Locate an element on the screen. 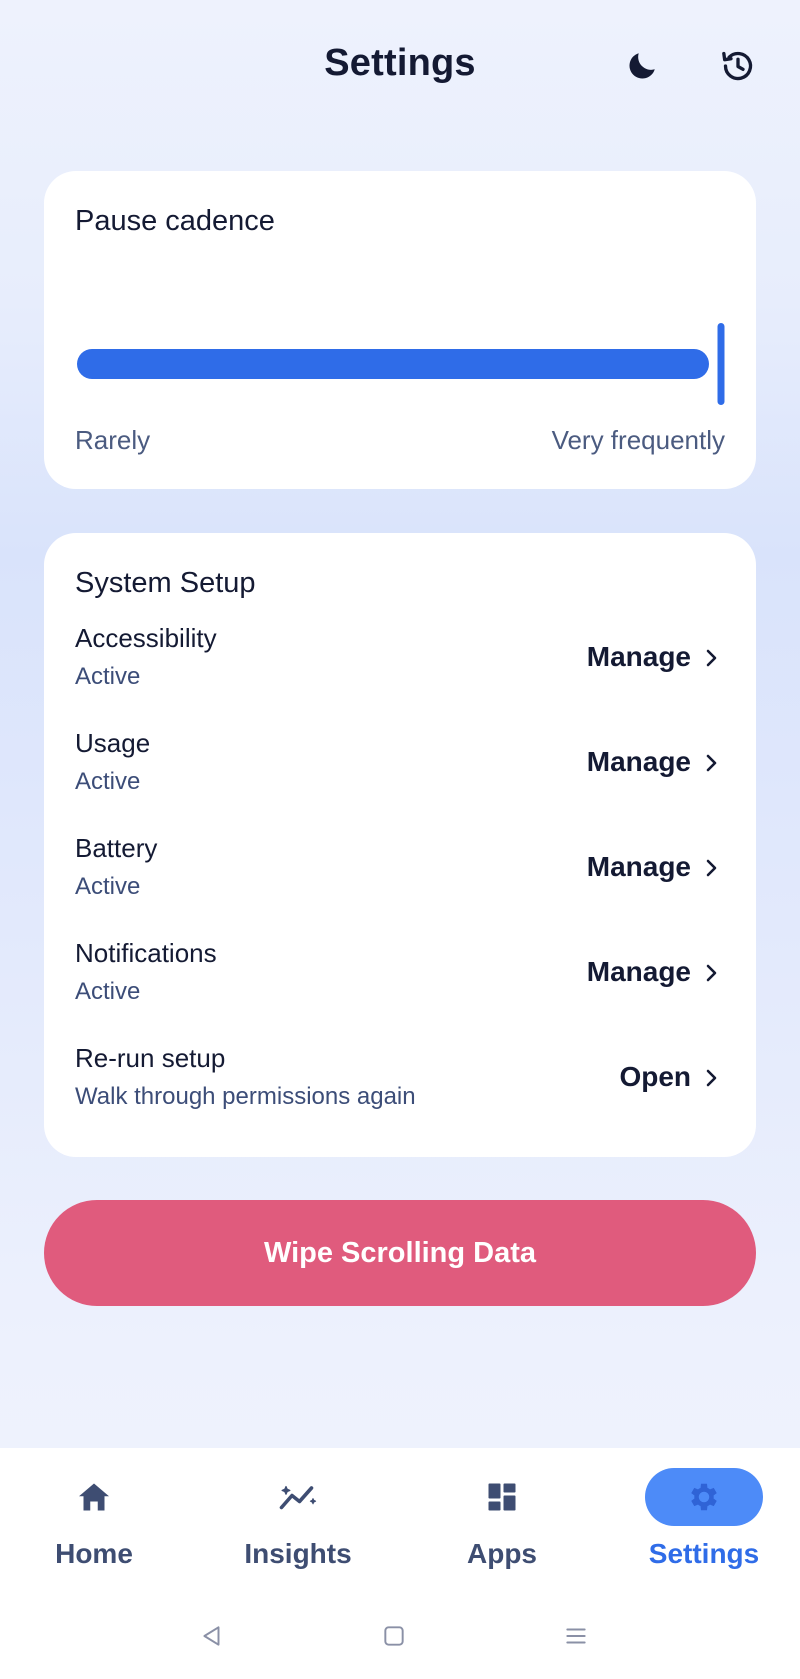 The image size is (800, 1679). page-title: Settings is located at coordinates (400, 63).